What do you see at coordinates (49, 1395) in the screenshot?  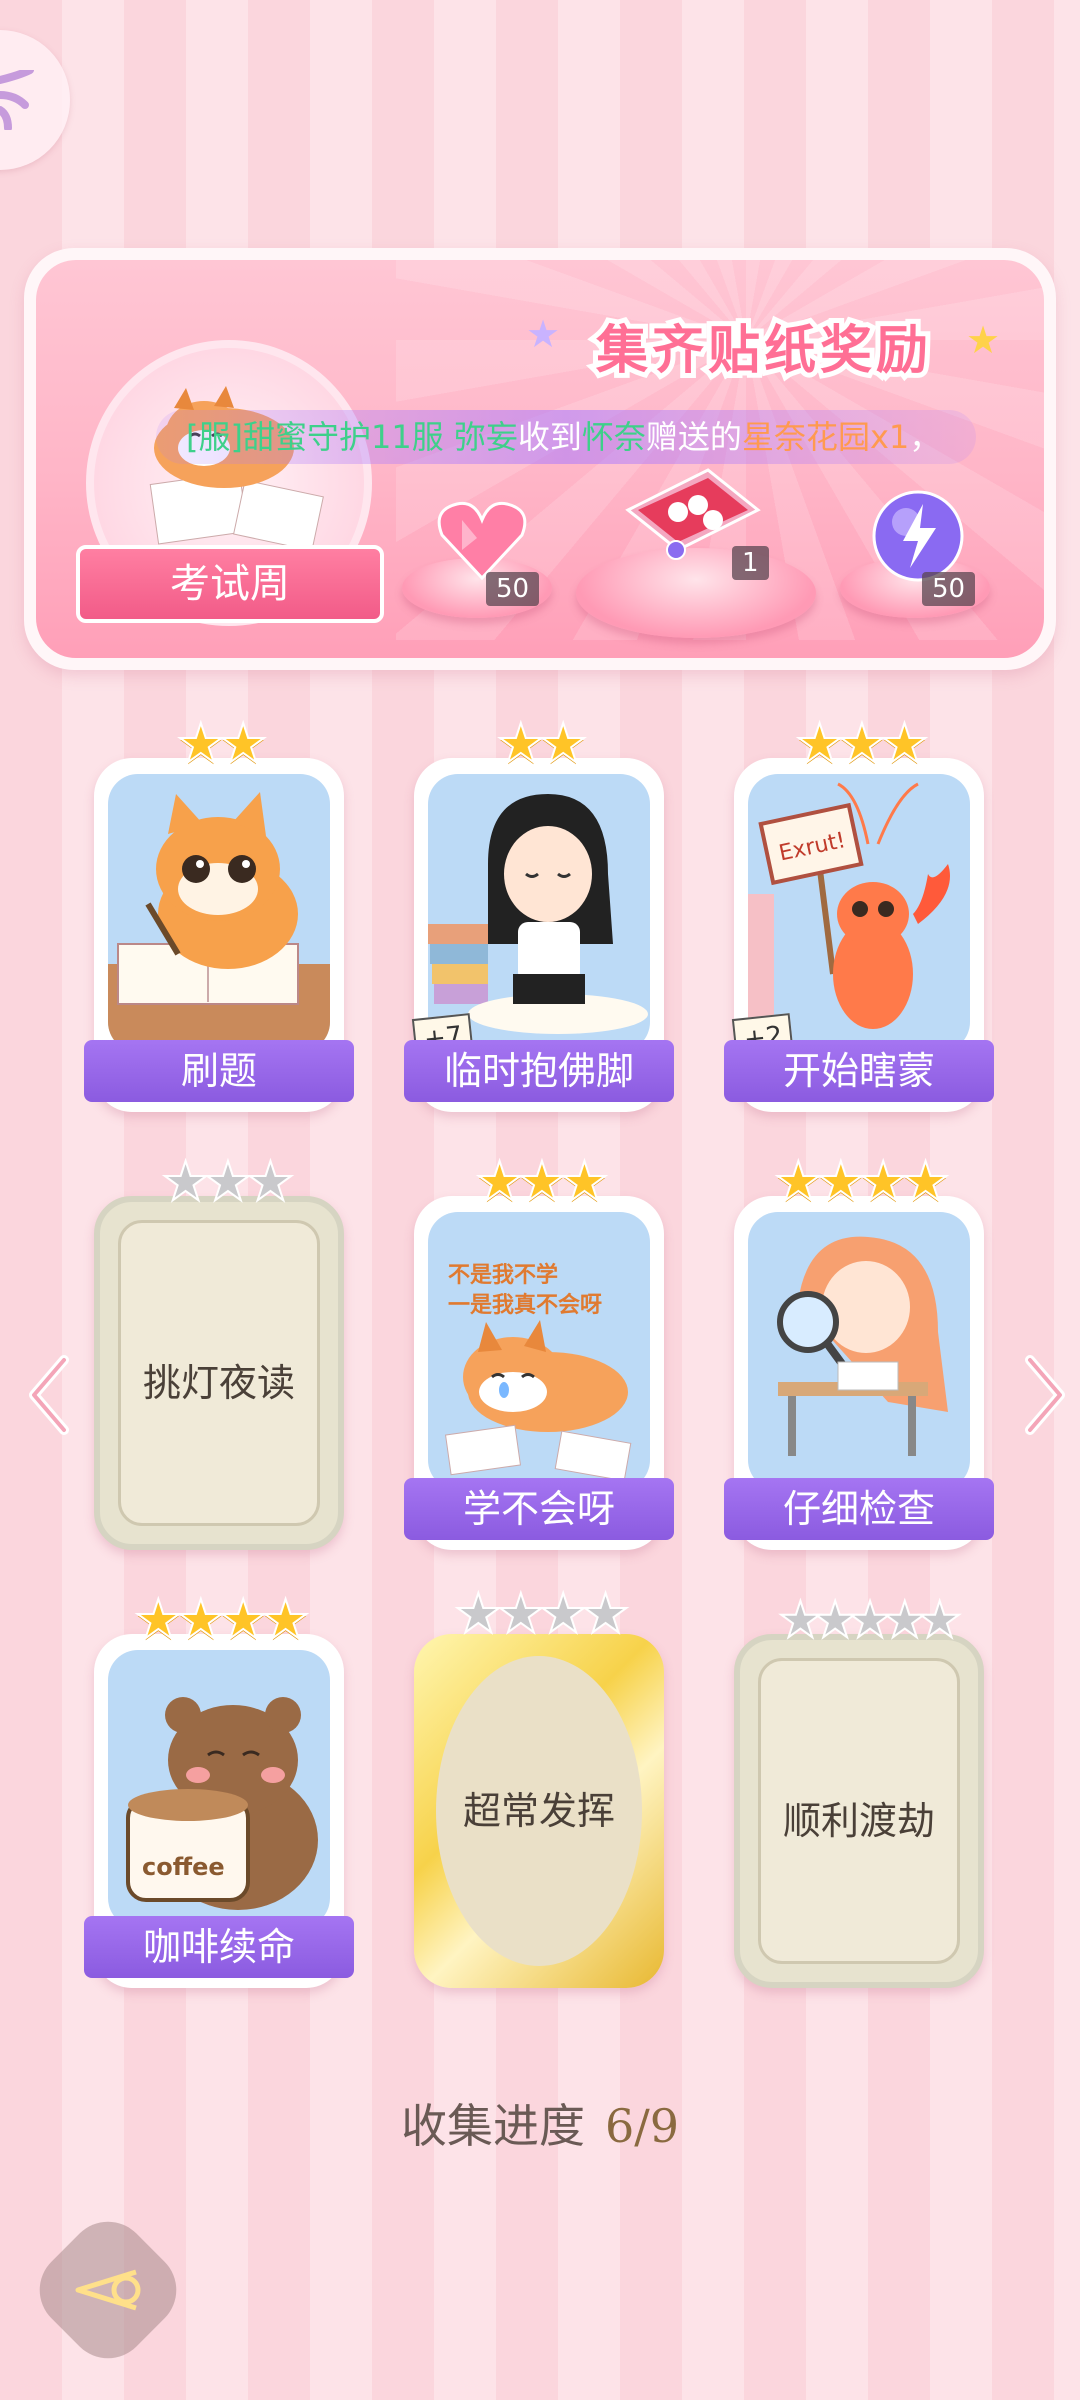 I see `chevron-left-icon` at bounding box center [49, 1395].